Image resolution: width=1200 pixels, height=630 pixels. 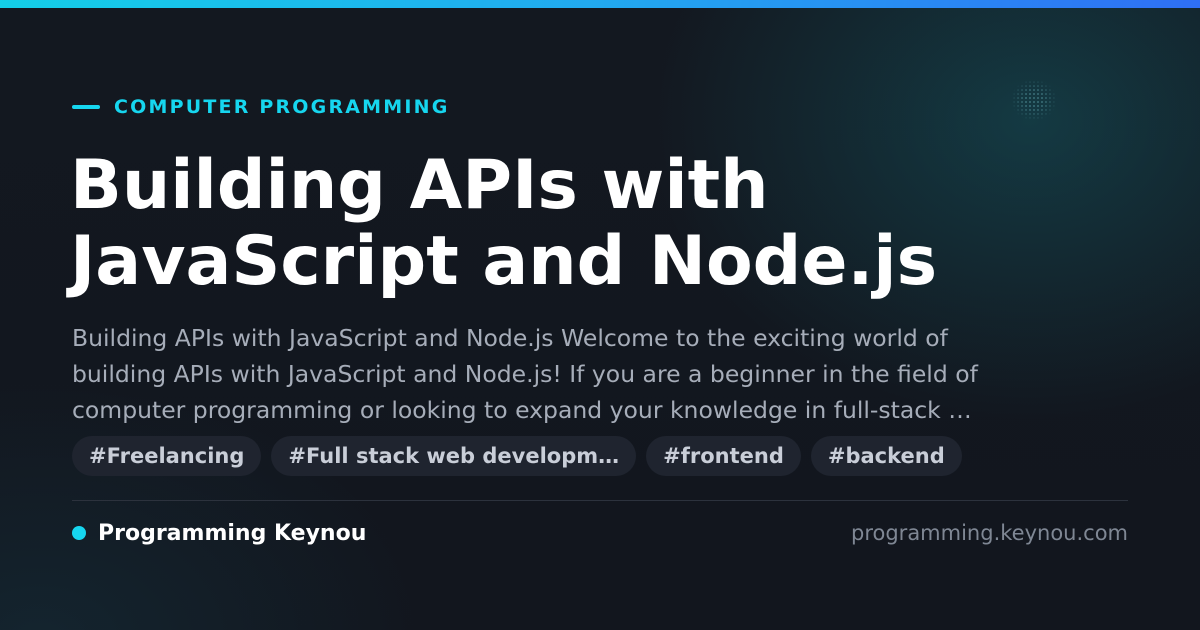 I want to click on category-header: COMPUTER PROGRAMMING, so click(x=261, y=107).